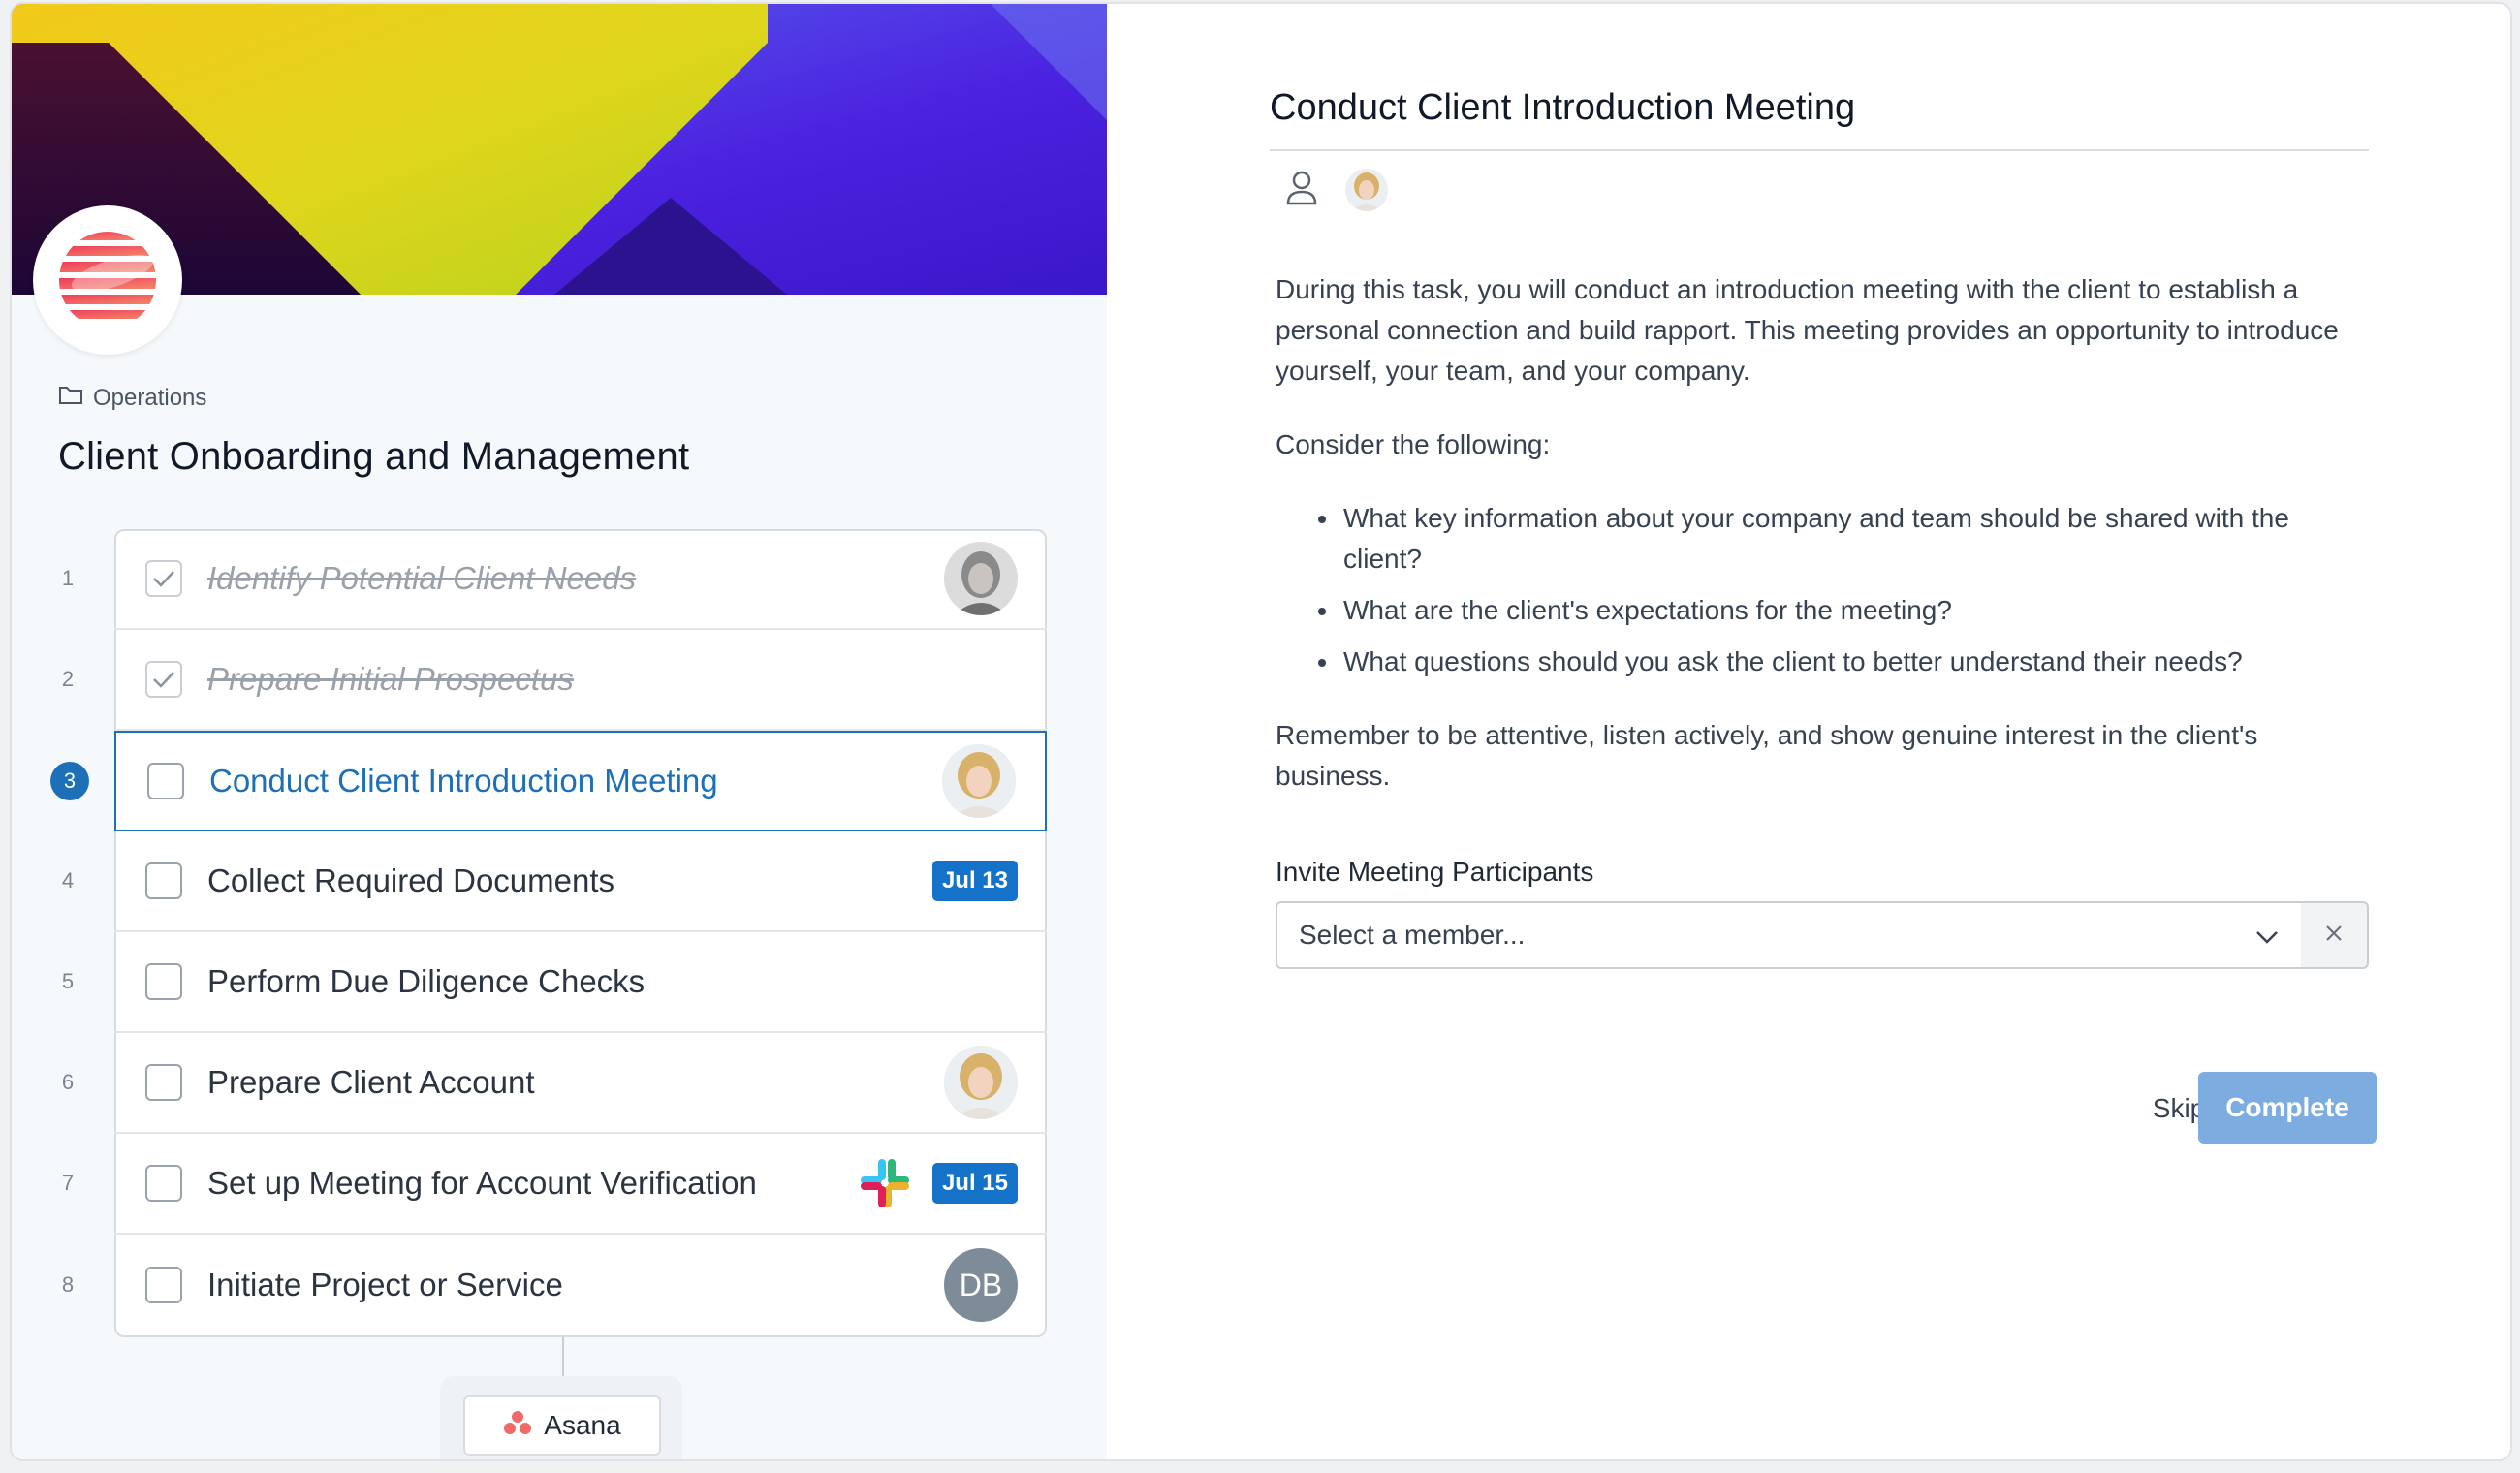  I want to click on breadcrumb: Operations, so click(132, 398).